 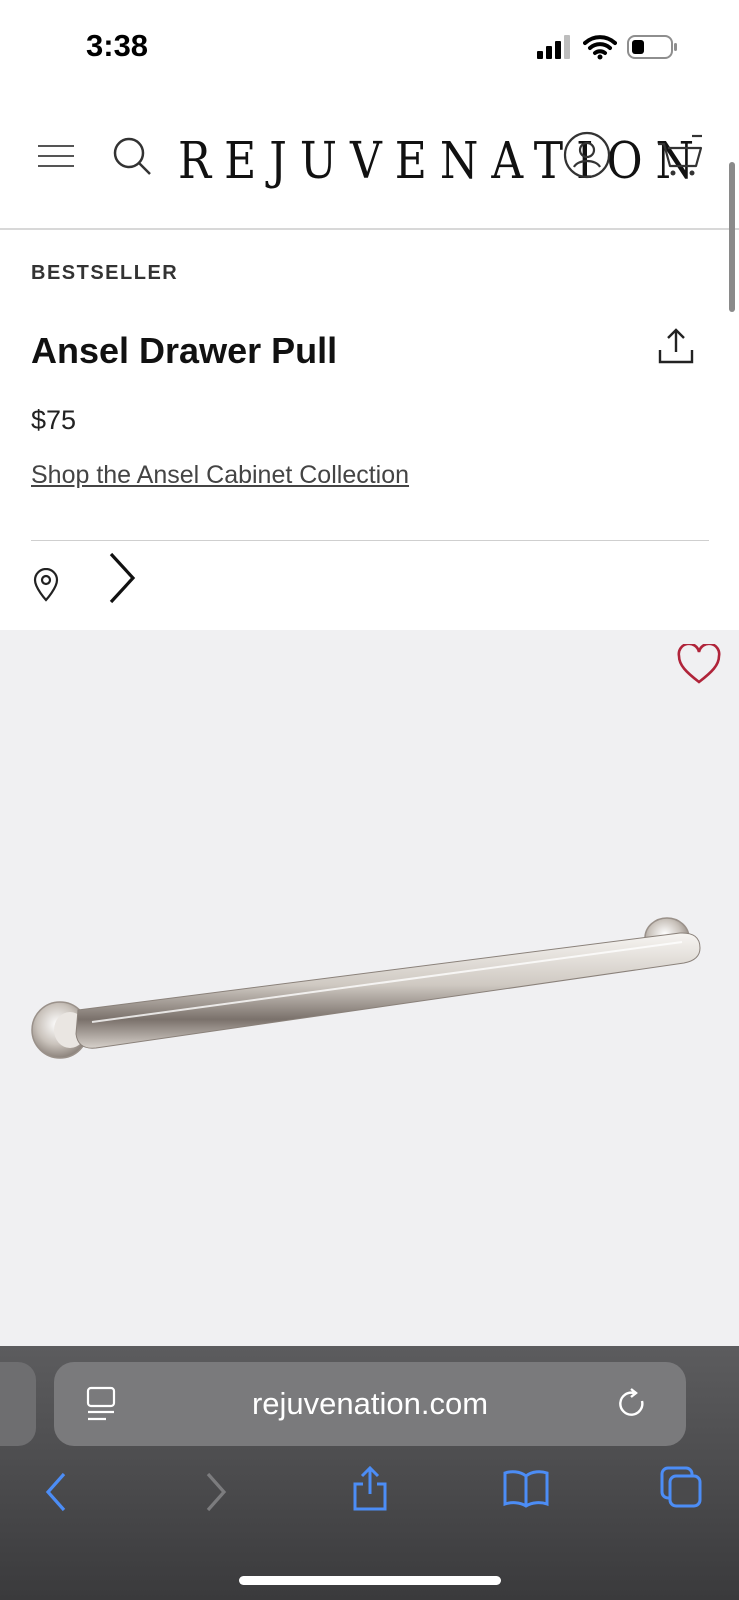 I want to click on chevron-right-icon, so click(x=122, y=578).